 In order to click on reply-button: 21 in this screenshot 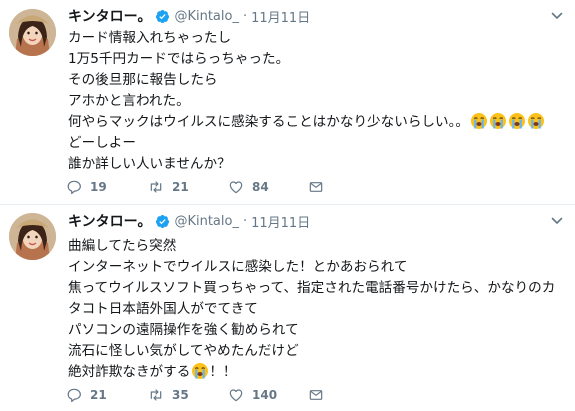, I will do `click(86, 395)`.